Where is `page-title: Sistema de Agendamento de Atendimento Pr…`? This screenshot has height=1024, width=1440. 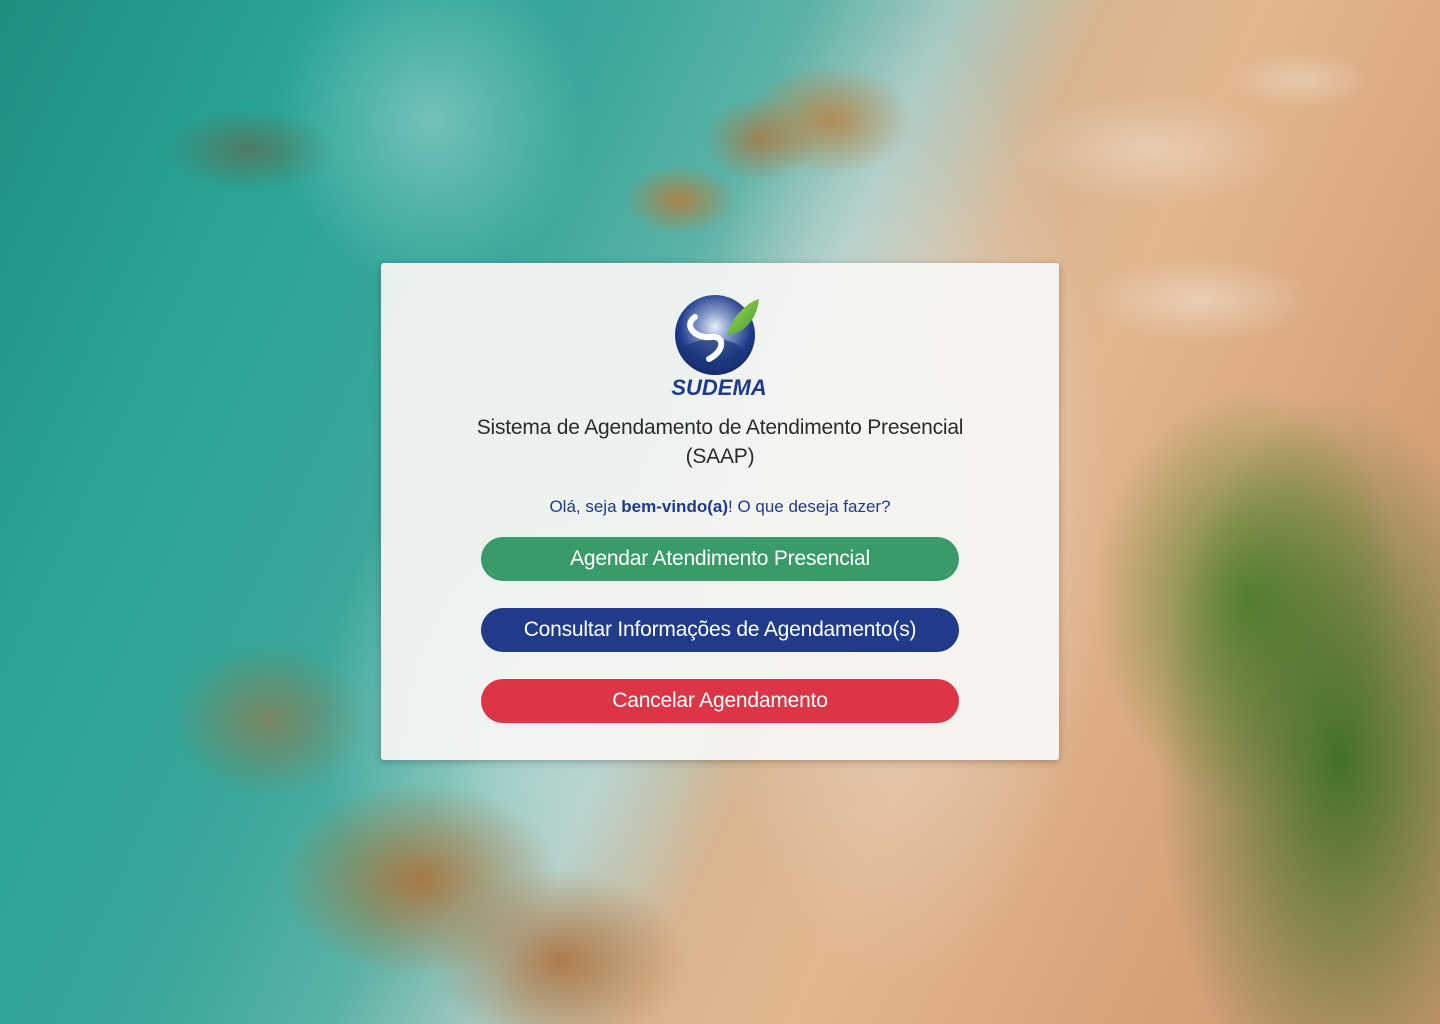 page-title: Sistema de Agendamento de Atendimento Pr… is located at coordinates (720, 442).